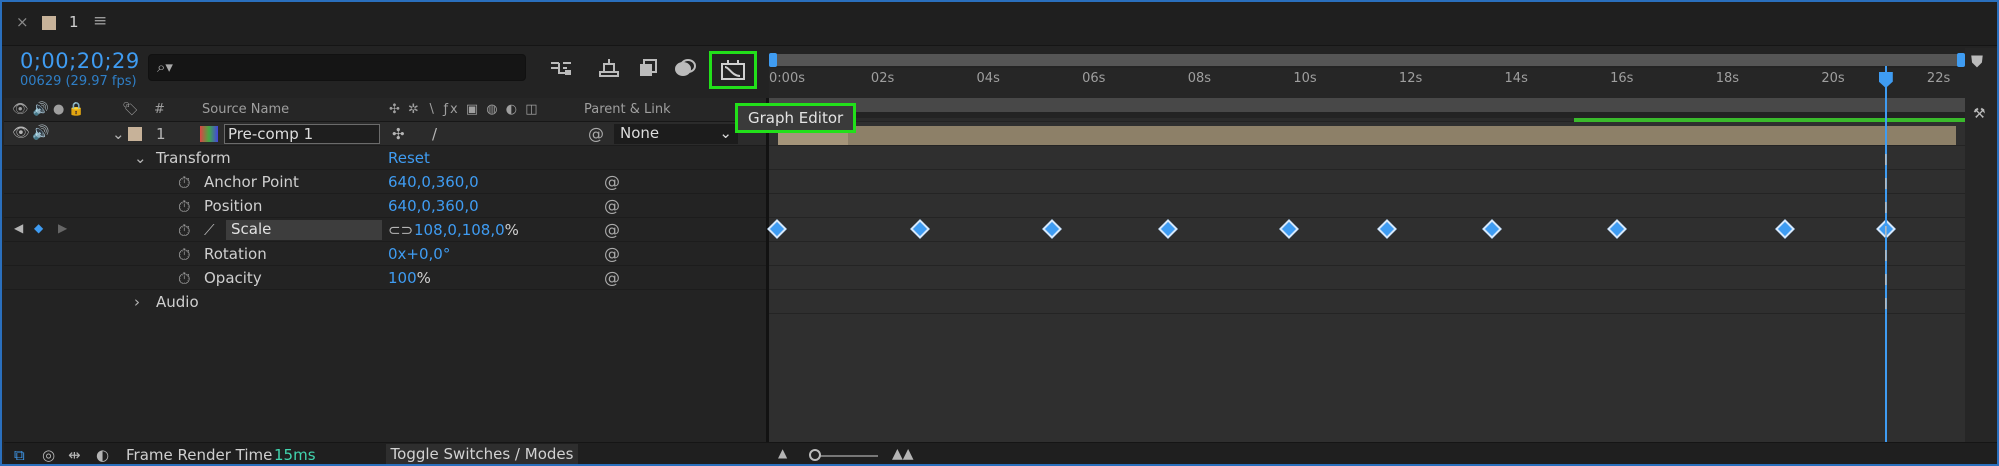 This screenshot has width=1999, height=466. What do you see at coordinates (1367, 105) in the screenshot?
I see `work-area-bar` at bounding box center [1367, 105].